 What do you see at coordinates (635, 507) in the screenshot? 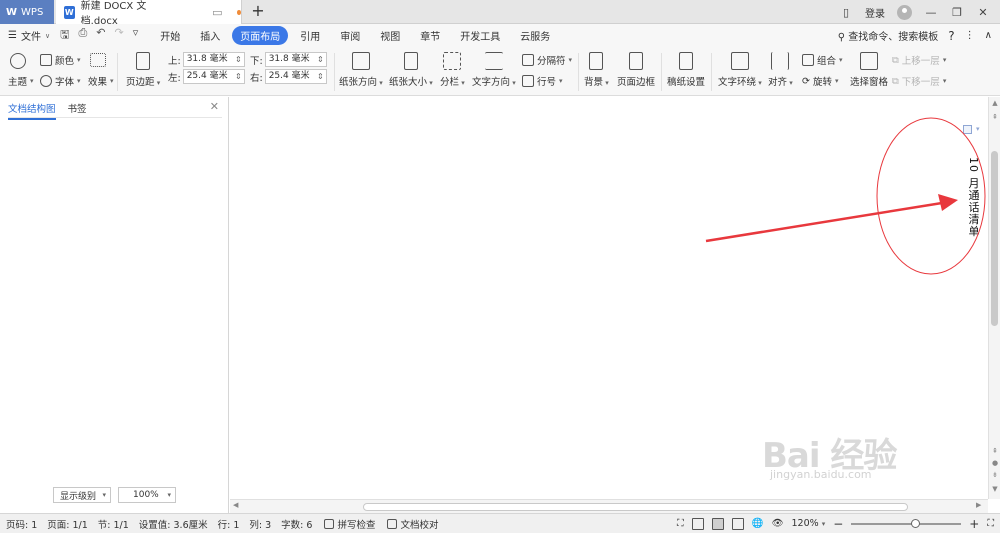
I see `horizontal-scroll-thumb` at bounding box center [635, 507].